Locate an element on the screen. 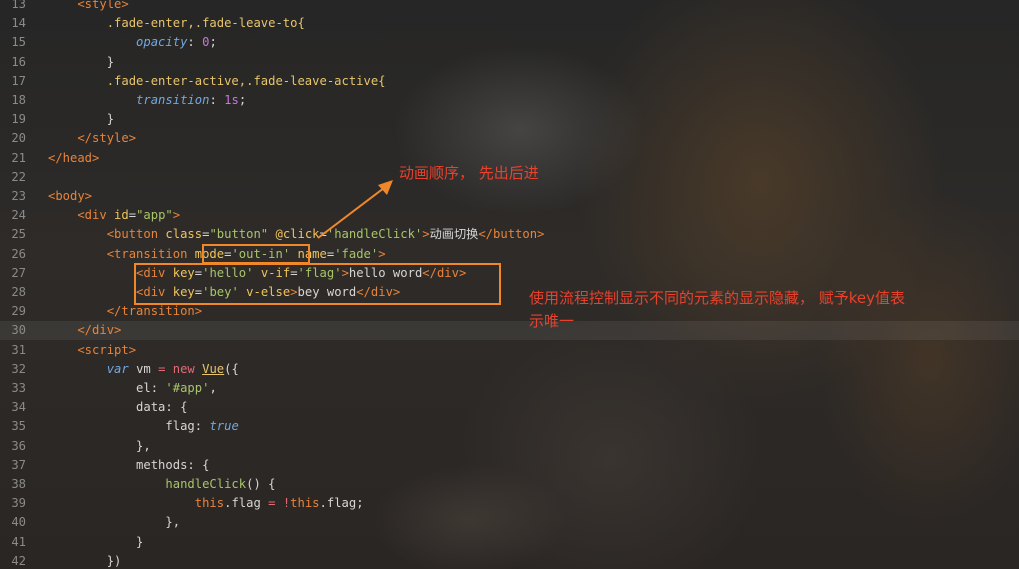 This screenshot has height=569, width=1019. annotation-arrow-icon is located at coordinates (355, 209).